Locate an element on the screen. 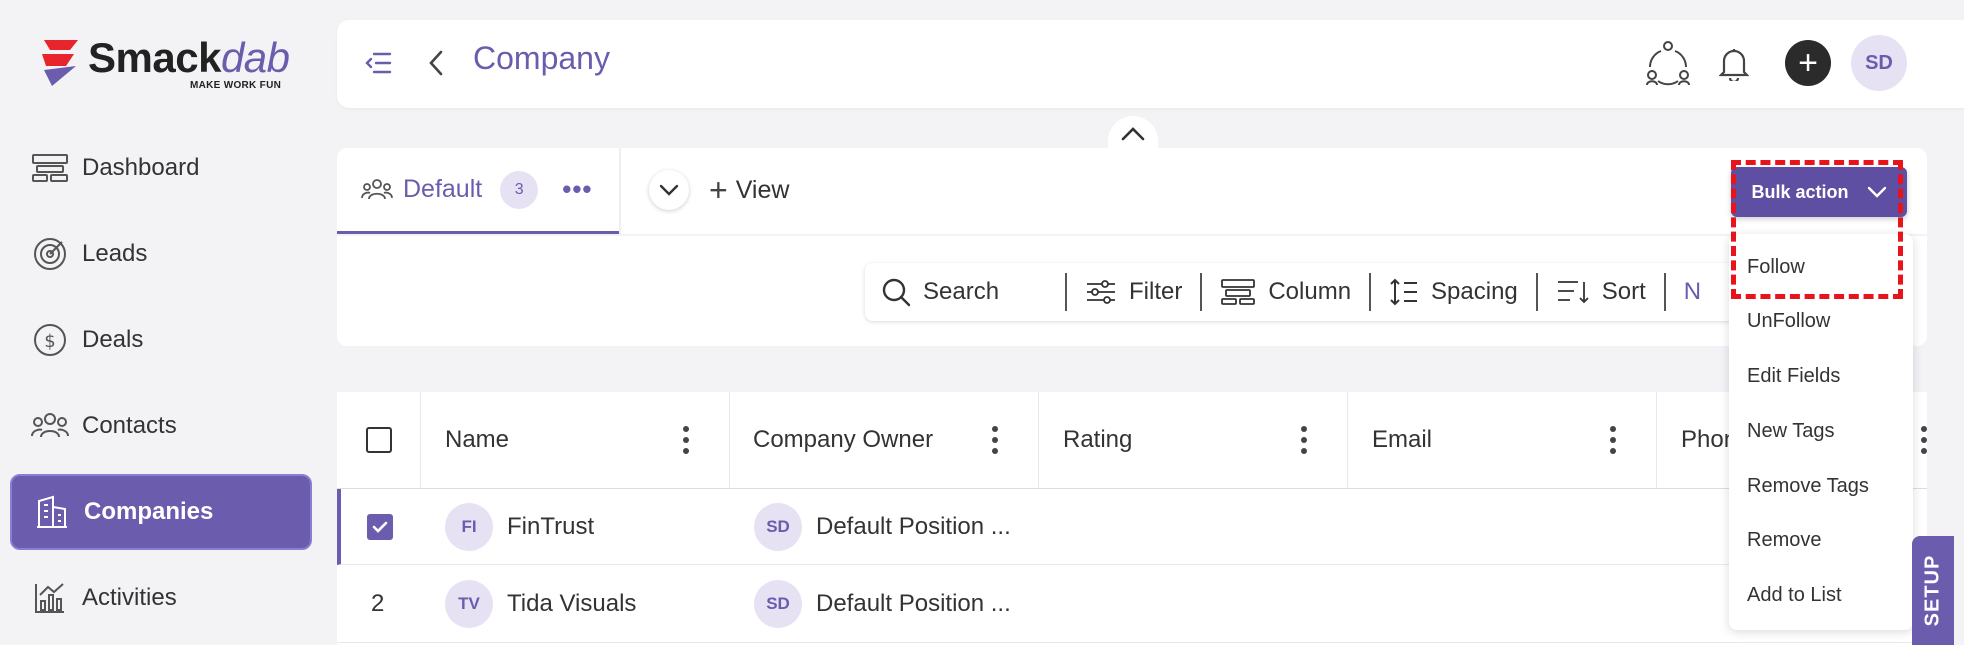  row-checkbox is located at coordinates (380, 527).